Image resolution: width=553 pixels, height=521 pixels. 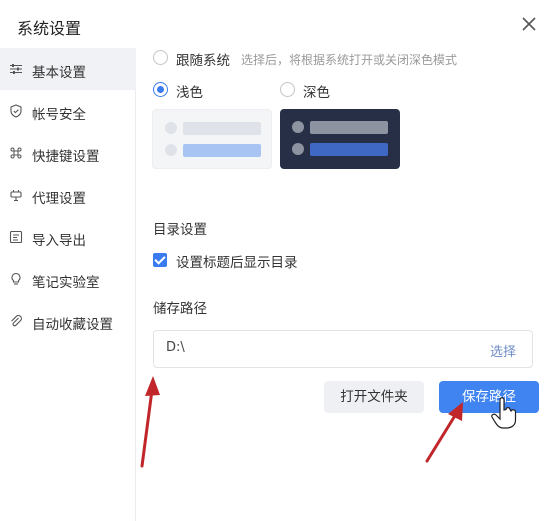 What do you see at coordinates (237, 263) in the screenshot?
I see `show-toc-label: 设置标题后显示目录` at bounding box center [237, 263].